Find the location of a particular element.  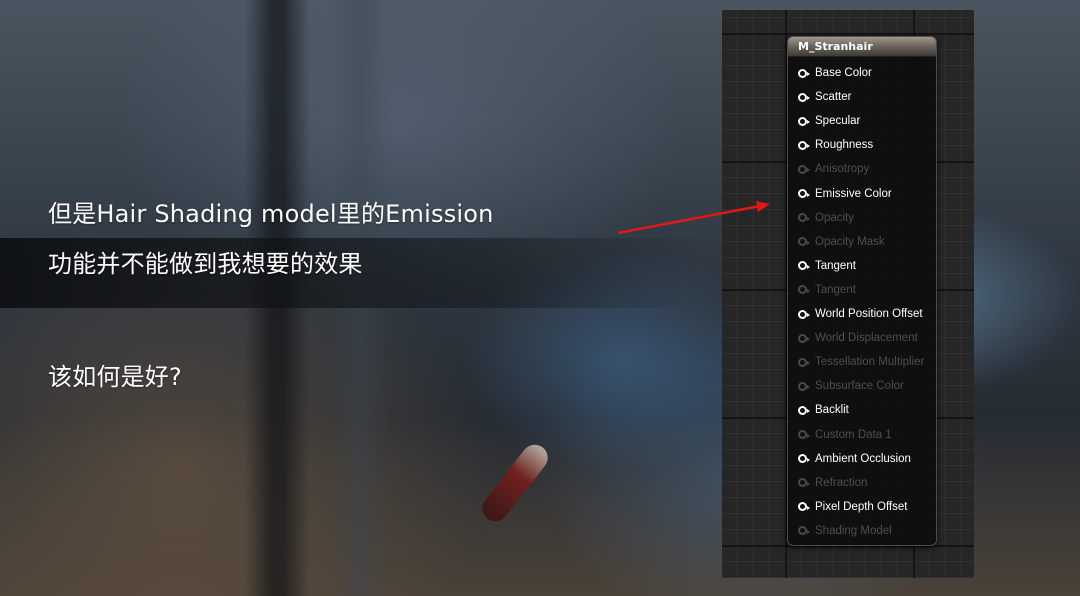

pin-row: Shading Model is located at coordinates (862, 531).